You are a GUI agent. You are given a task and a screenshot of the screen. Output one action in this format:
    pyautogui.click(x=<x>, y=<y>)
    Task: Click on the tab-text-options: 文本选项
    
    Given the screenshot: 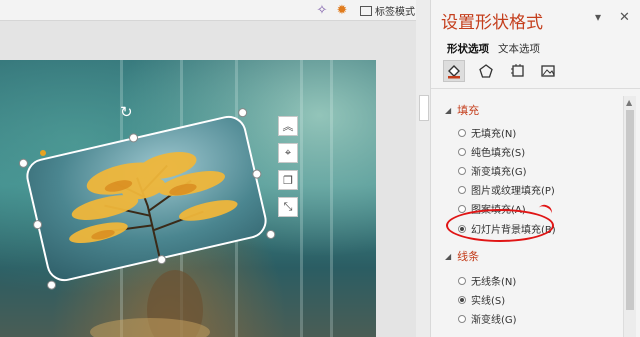 What is the action you would take?
    pyautogui.click(x=519, y=48)
    